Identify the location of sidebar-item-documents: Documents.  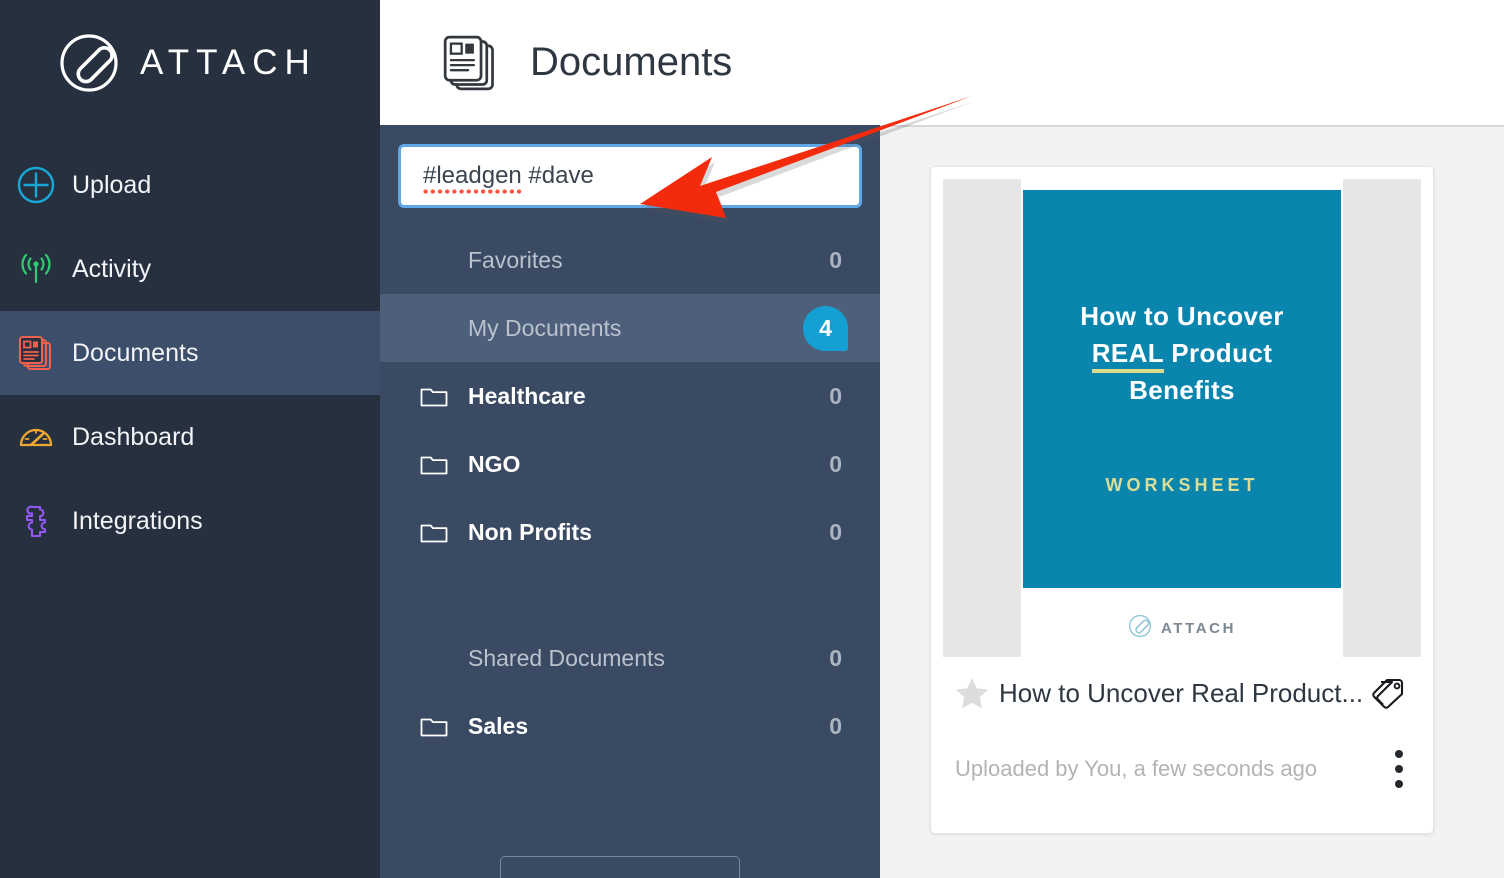
(190, 353).